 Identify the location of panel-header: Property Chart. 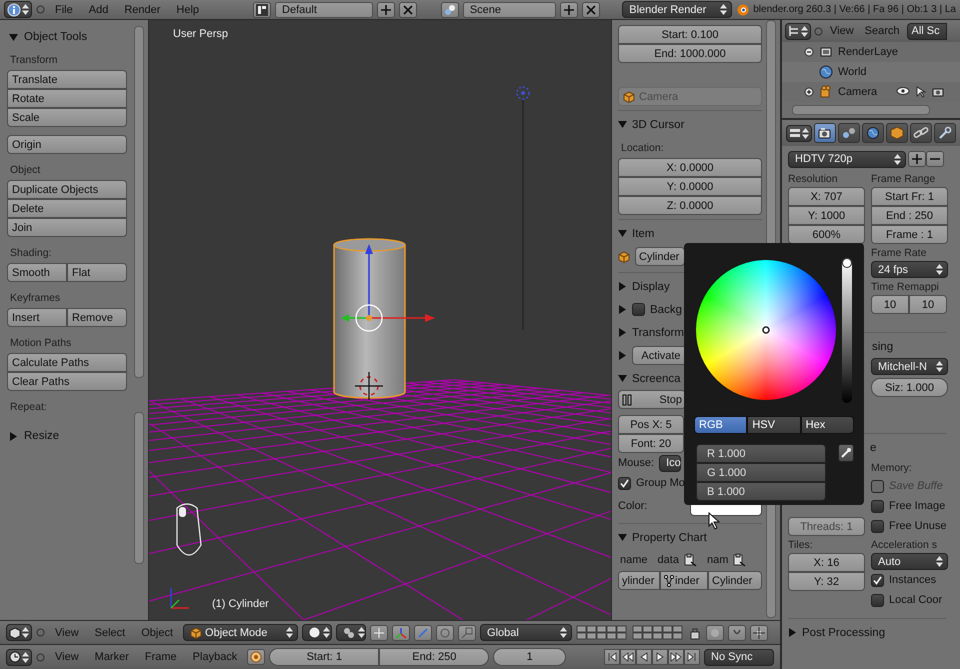
(669, 538).